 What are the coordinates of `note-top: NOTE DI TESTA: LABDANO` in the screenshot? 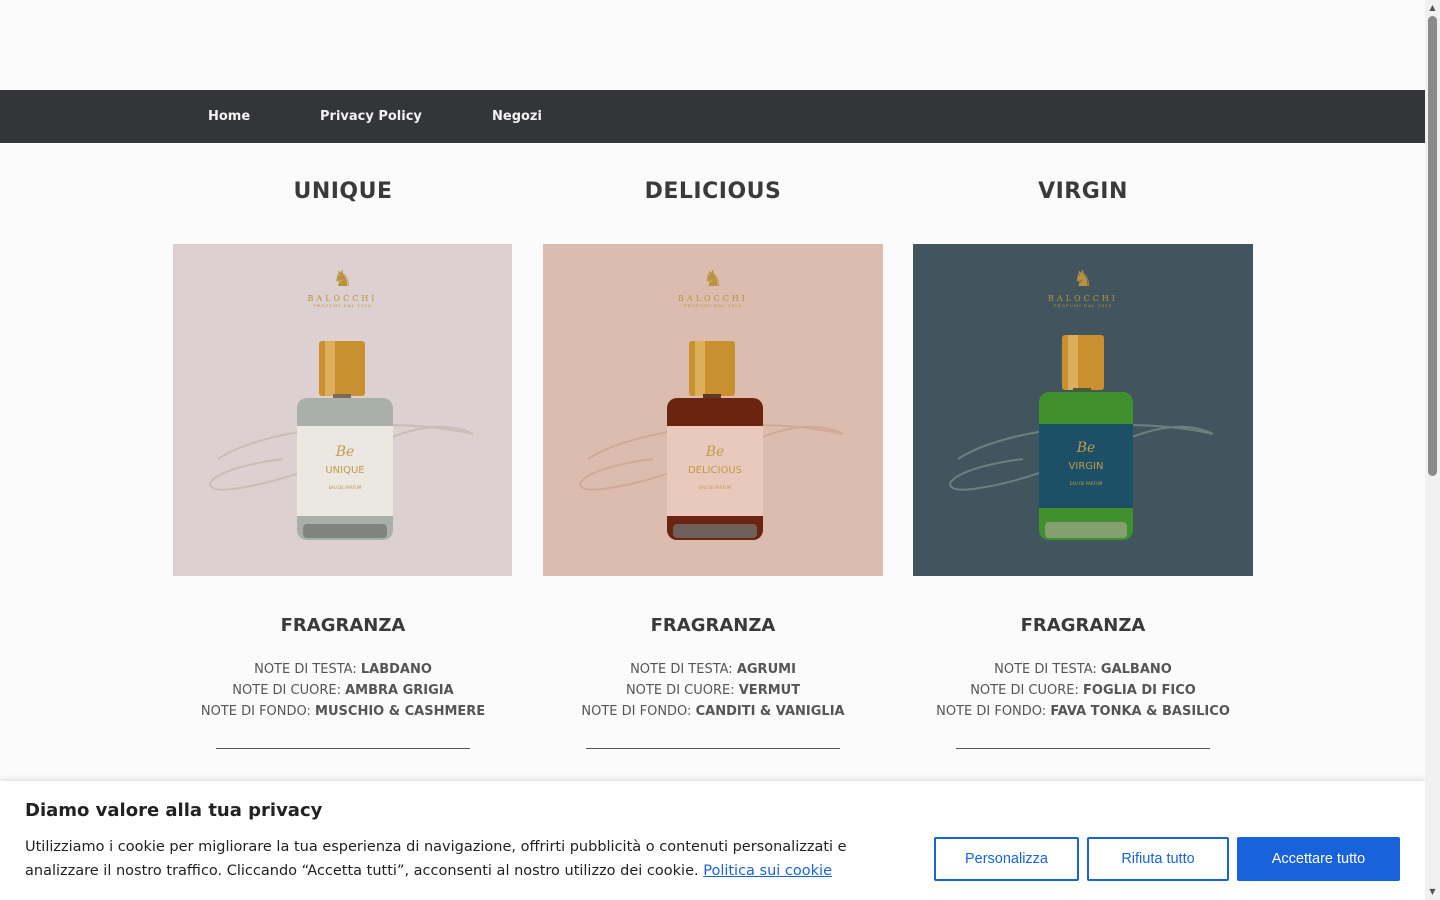 It's located at (343, 669).